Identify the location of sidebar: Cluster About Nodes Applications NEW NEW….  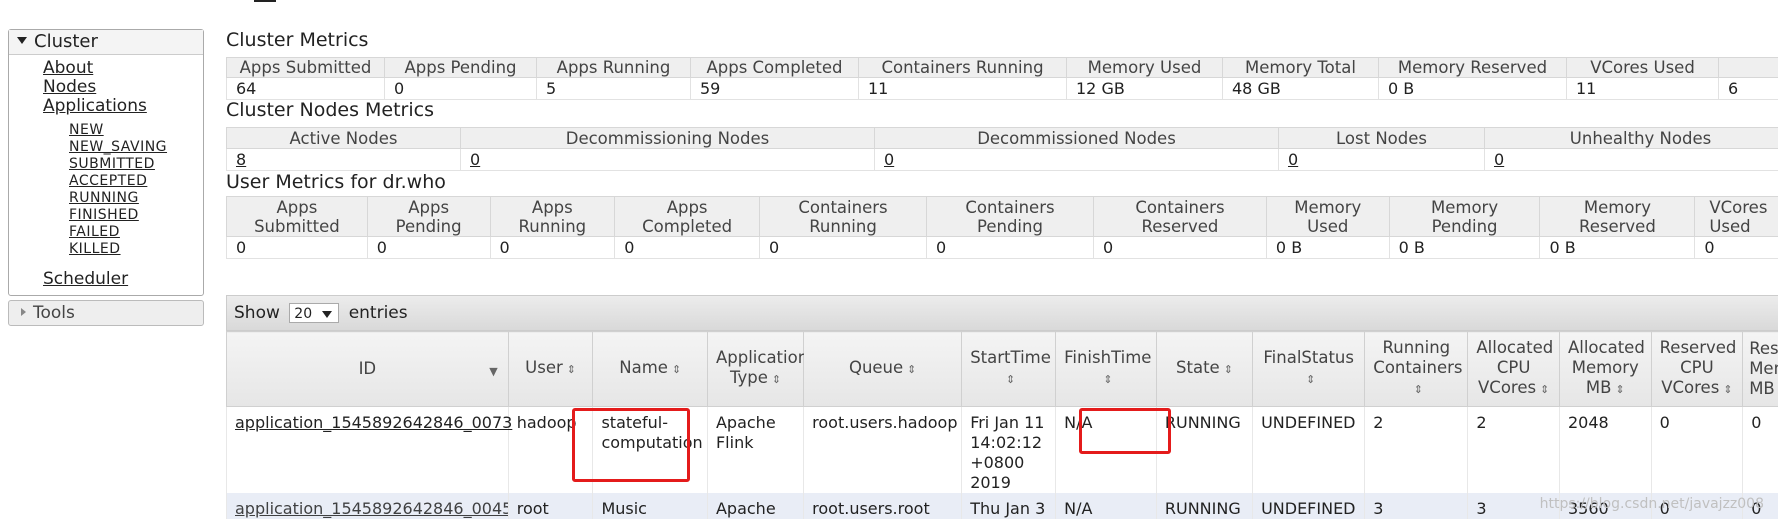
(106, 177).